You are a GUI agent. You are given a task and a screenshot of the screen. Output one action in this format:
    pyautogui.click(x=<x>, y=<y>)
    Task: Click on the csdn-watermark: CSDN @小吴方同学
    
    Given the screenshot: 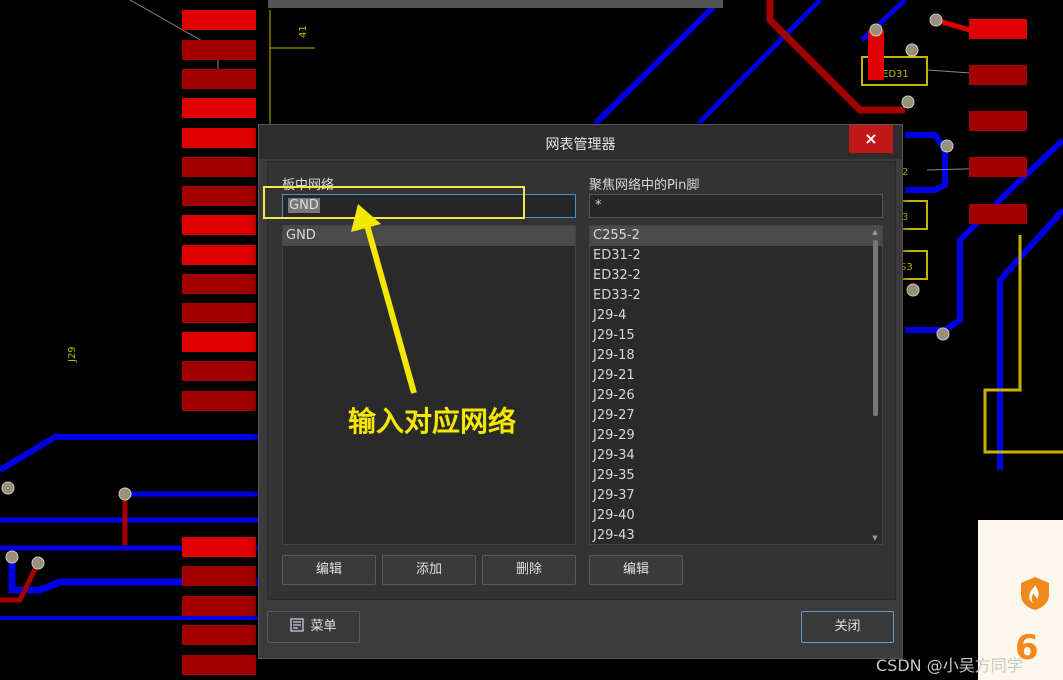 What is the action you would take?
    pyautogui.click(x=949, y=665)
    